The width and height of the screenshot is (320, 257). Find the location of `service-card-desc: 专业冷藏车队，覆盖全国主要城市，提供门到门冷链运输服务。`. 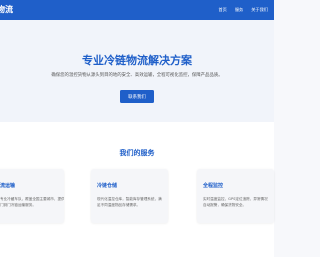

service-card-desc: 专业冷藏车队，覆盖全国主要城市，提供门到门冷链运输服务。 is located at coordinates (32, 202).